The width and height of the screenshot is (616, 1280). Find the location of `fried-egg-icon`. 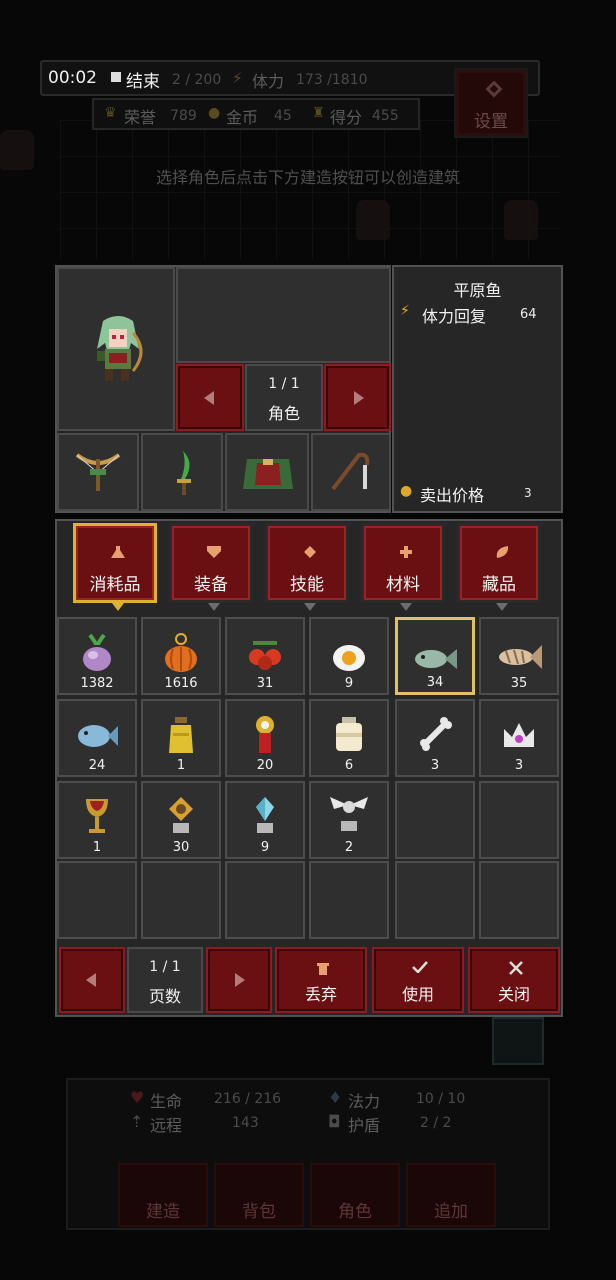

fried-egg-icon is located at coordinates (349, 658).